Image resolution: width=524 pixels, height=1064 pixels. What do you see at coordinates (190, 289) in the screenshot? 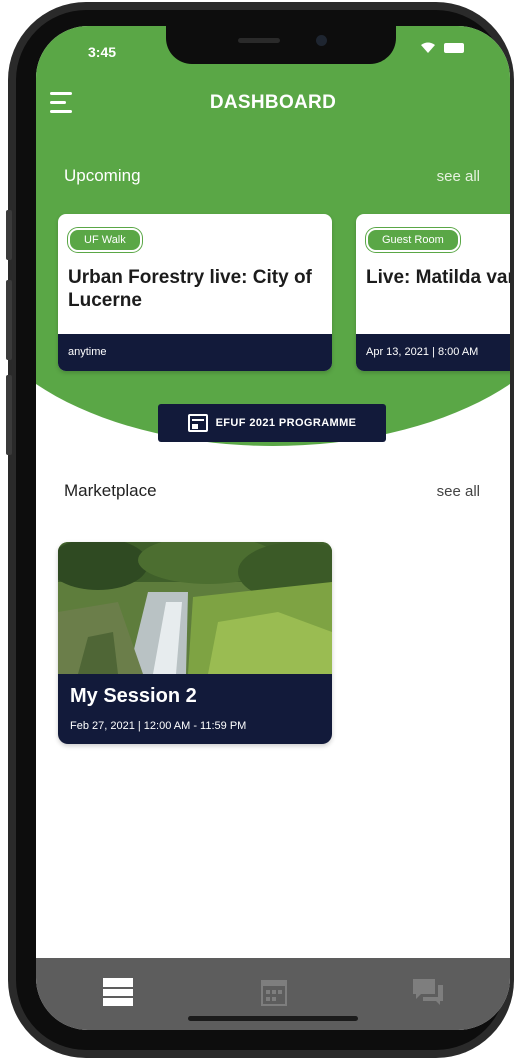
I see `event-title: Urban Forestry live: City of Lucerne` at bounding box center [190, 289].